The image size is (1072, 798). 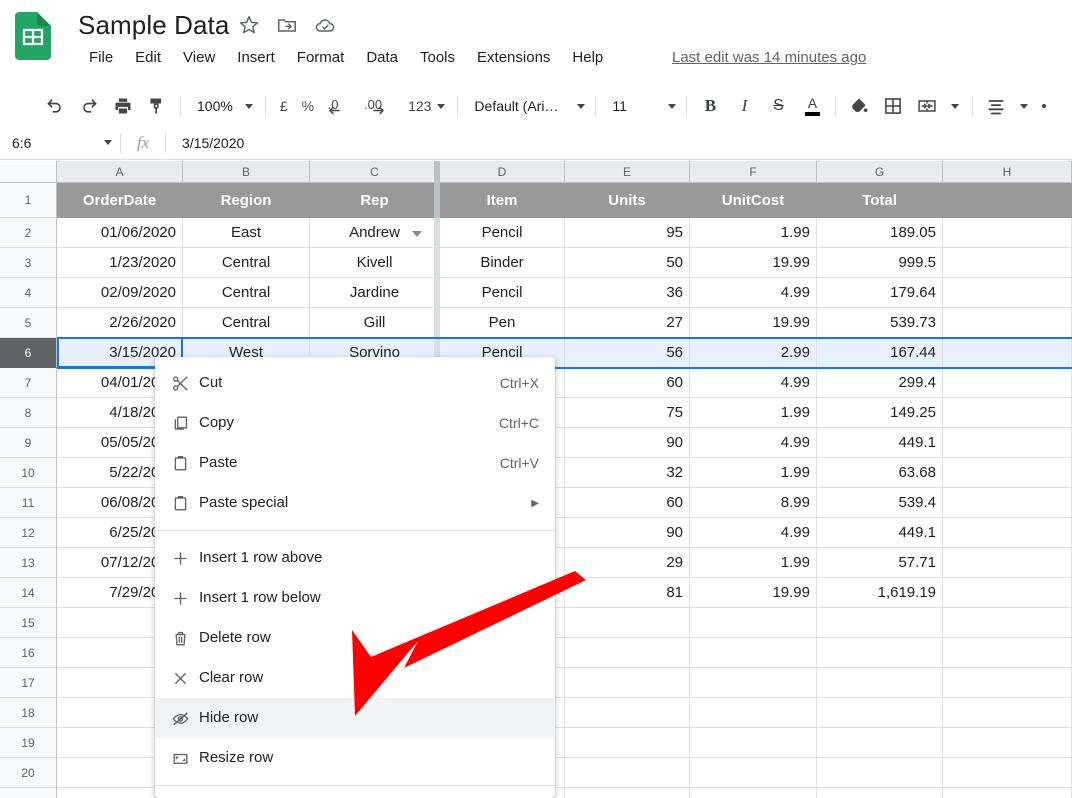 I want to click on row-header-3: 3, so click(x=28, y=263).